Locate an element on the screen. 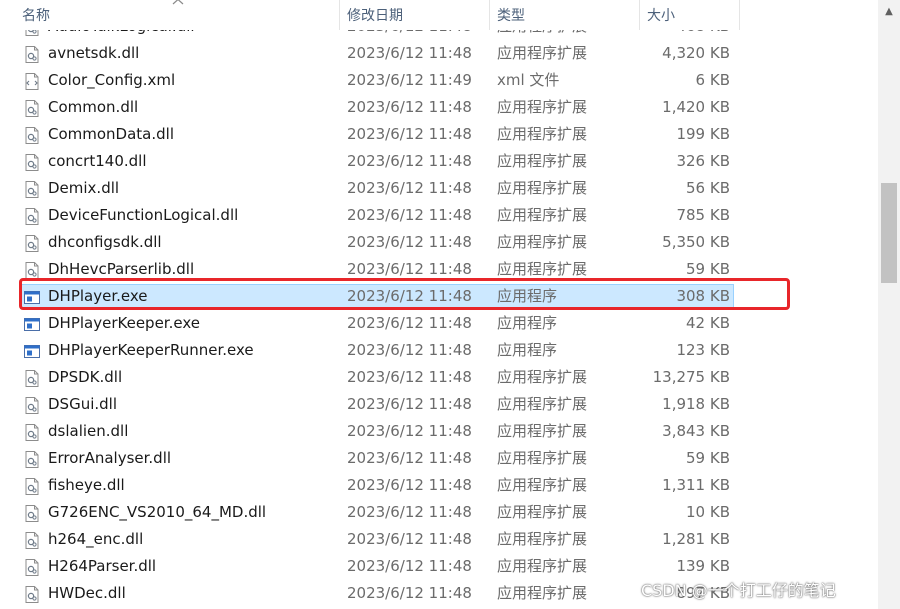 The image size is (900, 609). file-size: 5,350 KB is located at coordinates (696, 242).